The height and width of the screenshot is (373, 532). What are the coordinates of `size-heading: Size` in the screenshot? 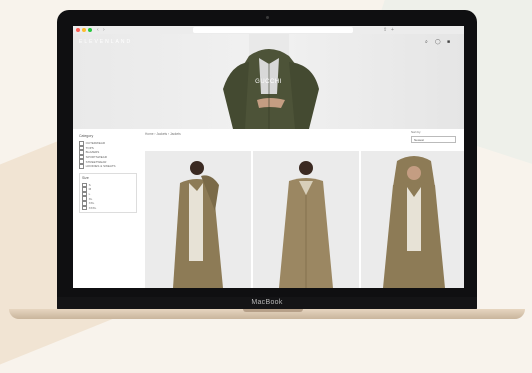 It's located at (85, 177).